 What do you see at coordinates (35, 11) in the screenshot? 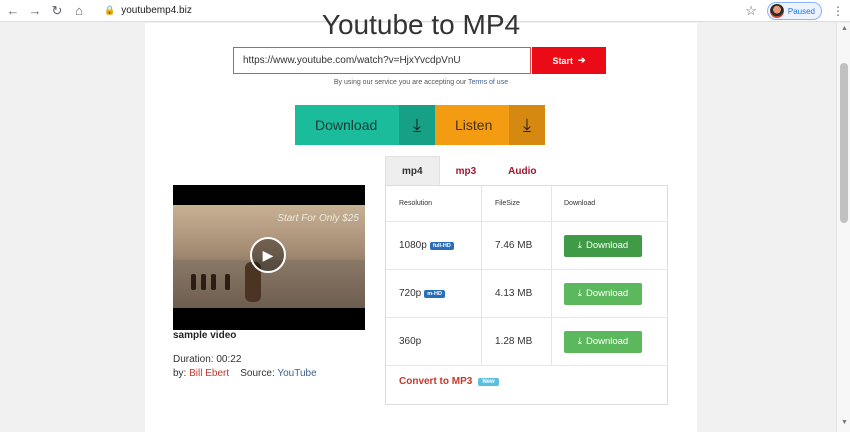
I see `forward-arrow-icon: →` at bounding box center [35, 11].